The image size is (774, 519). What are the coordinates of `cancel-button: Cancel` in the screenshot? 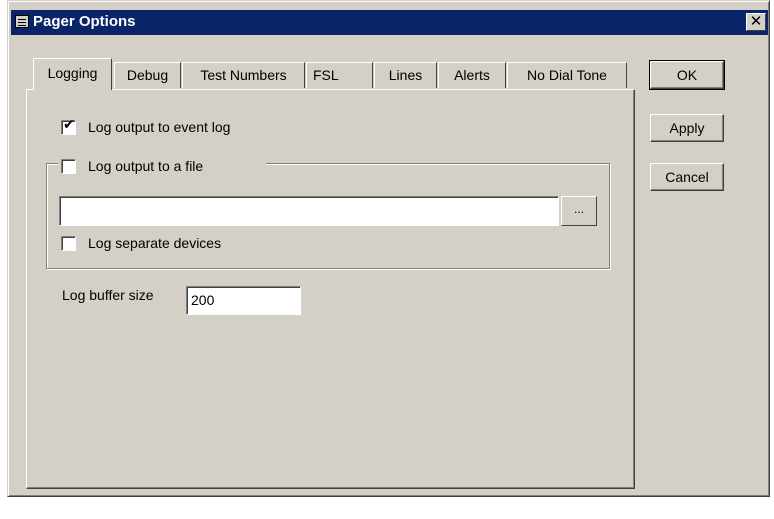 It's located at (687, 177).